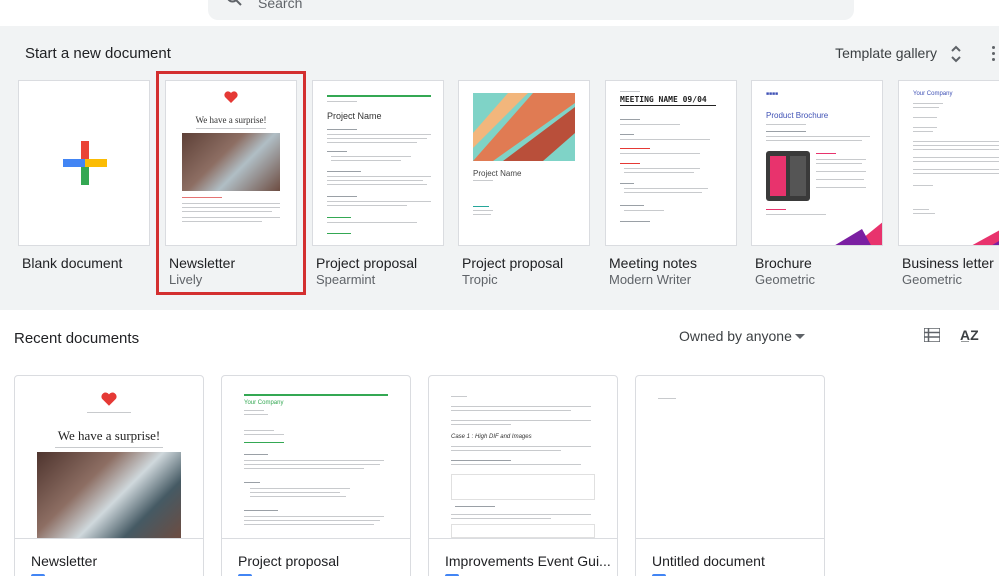 The height and width of the screenshot is (576, 999). I want to click on recent-doc-thumbnail: Case 1 : High DIF and Images, so click(523, 457).